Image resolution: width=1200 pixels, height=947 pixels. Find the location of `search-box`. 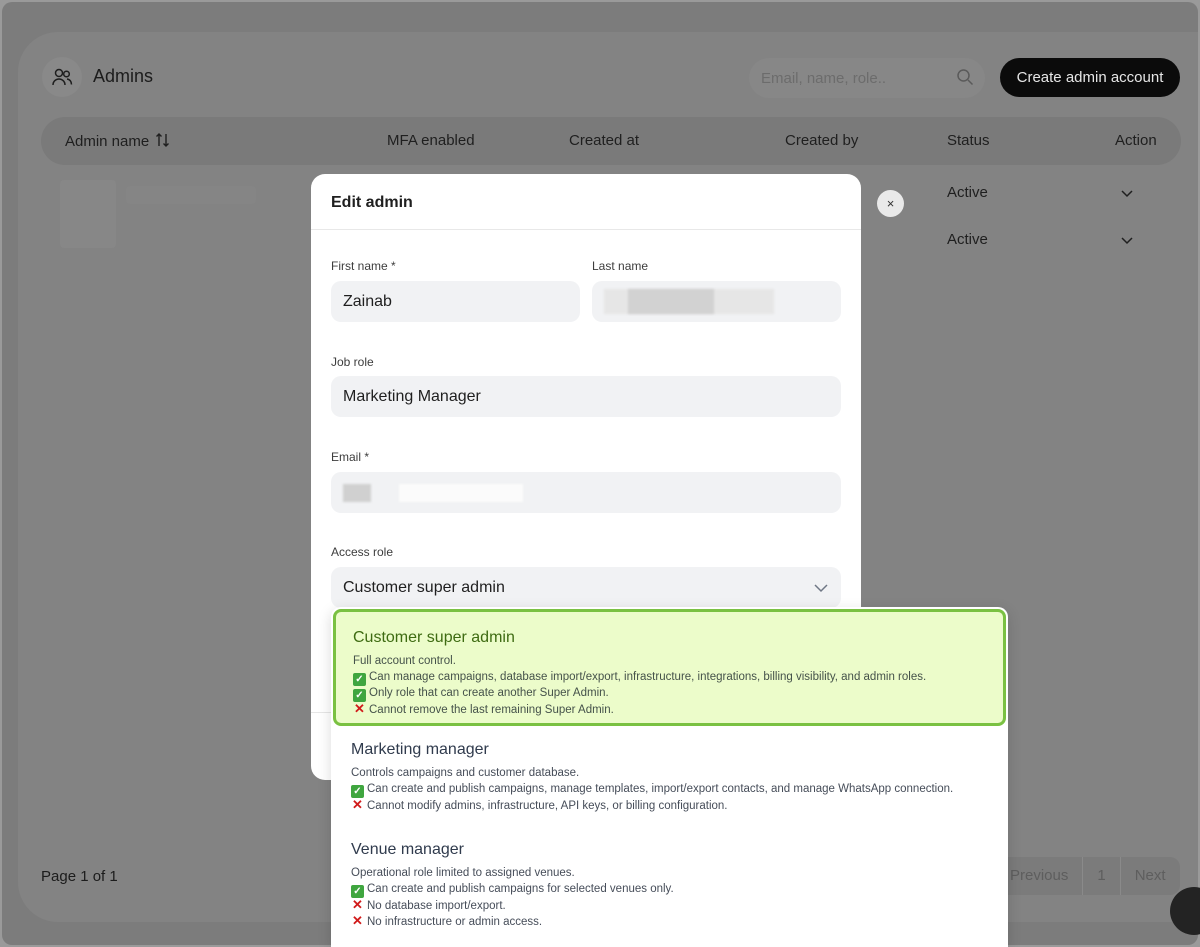

search-box is located at coordinates (867, 78).